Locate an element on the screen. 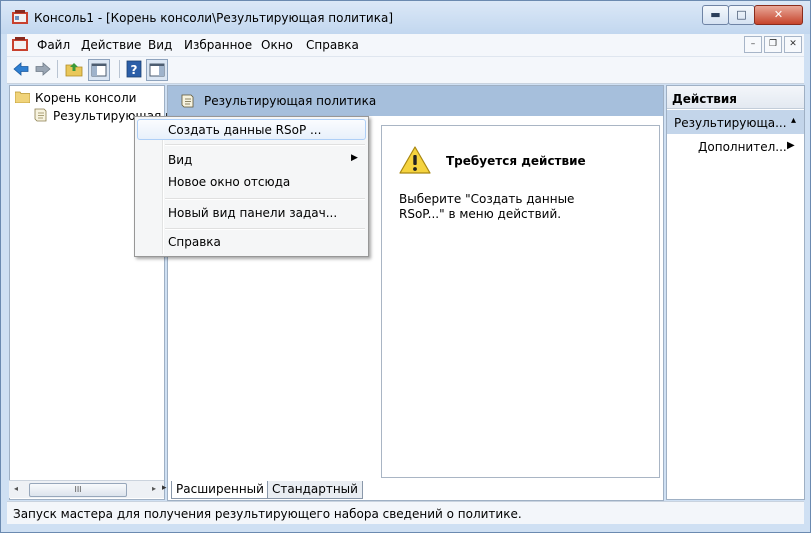  menu-view: Вид is located at coordinates (160, 45).